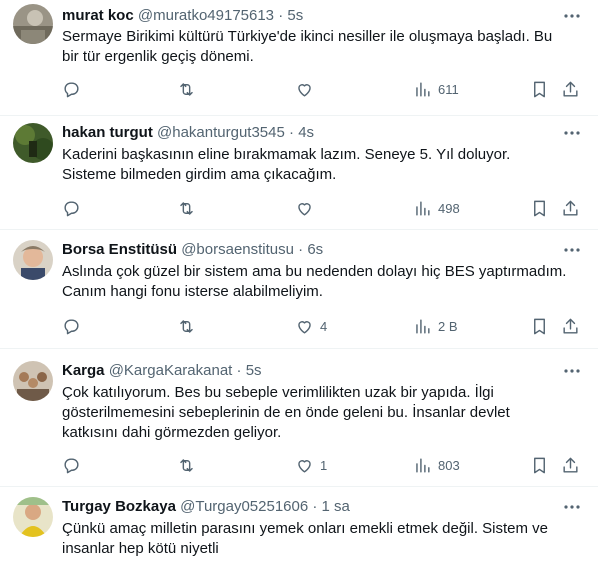  What do you see at coordinates (315, 249) in the screenshot?
I see `timestamp: 6s` at bounding box center [315, 249].